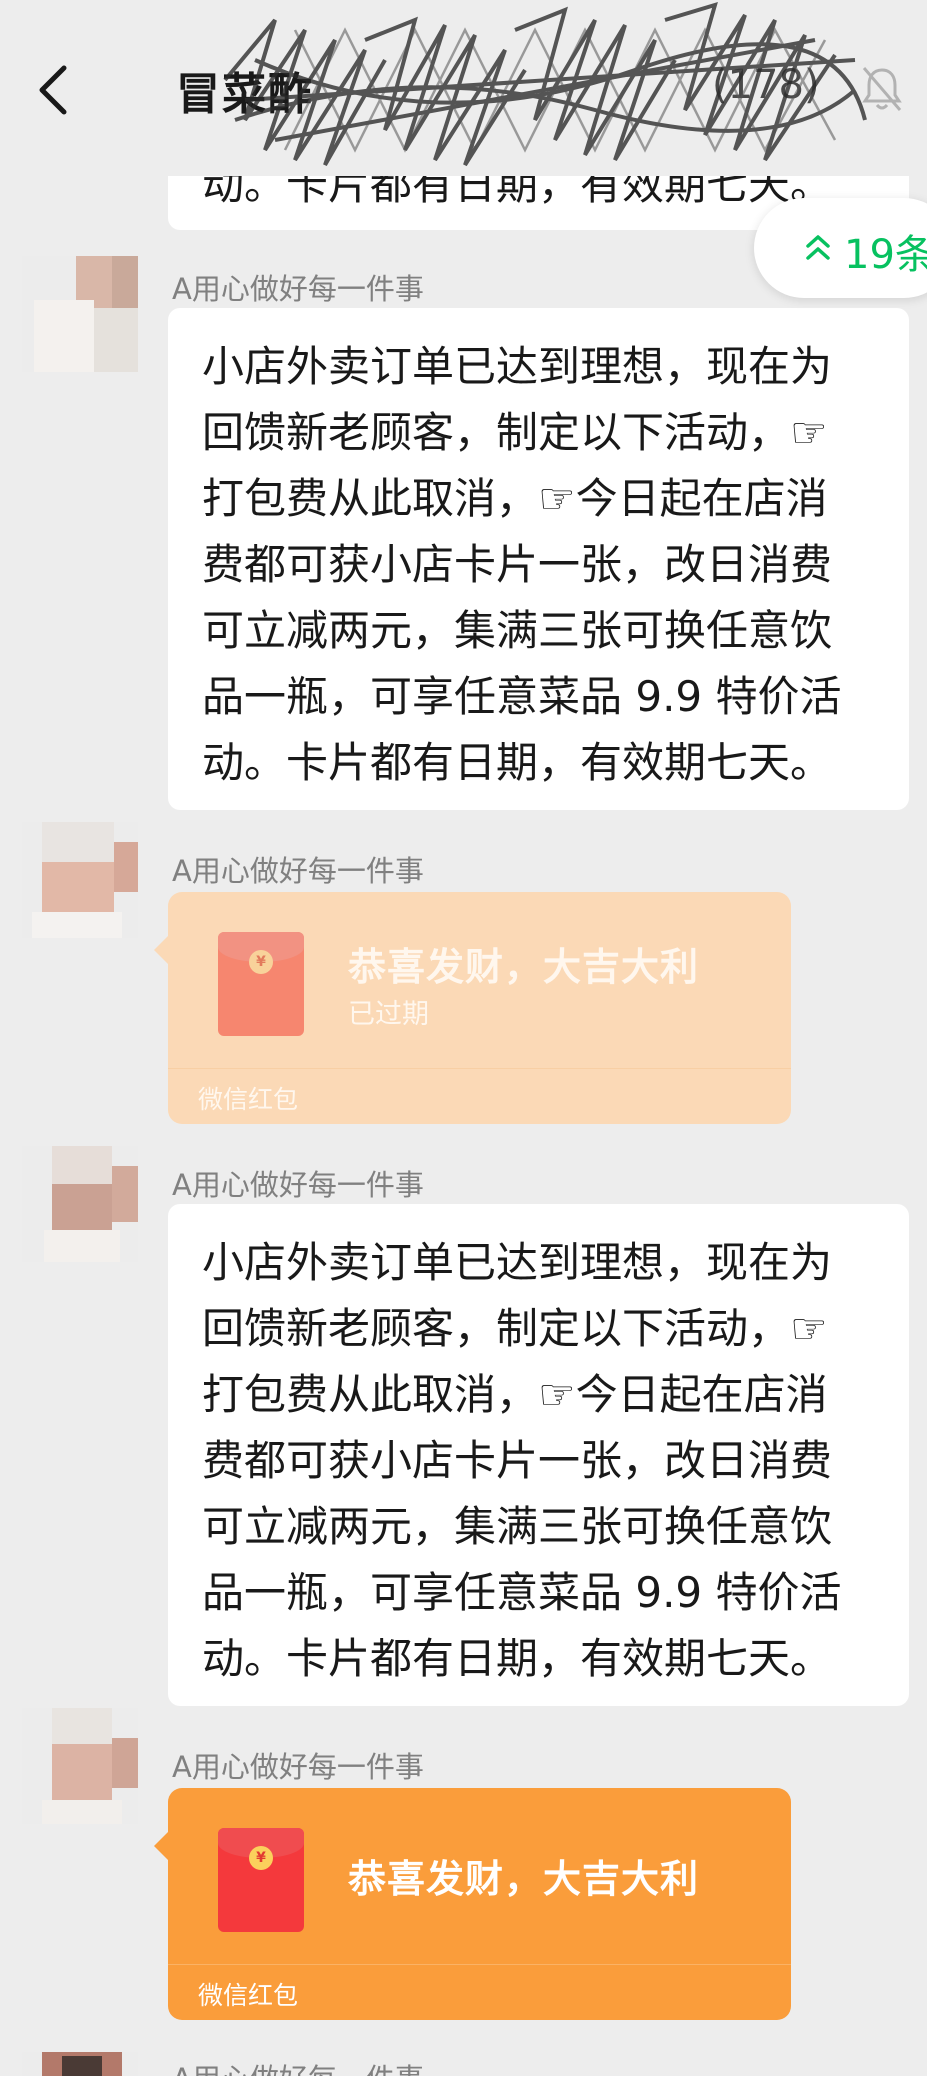 The height and width of the screenshot is (2076, 927). Describe the element at coordinates (472, 1008) in the screenshot. I see `red-packet-expired: ¥ 恭喜发财，大吉大利 已过期 微信红包` at that location.